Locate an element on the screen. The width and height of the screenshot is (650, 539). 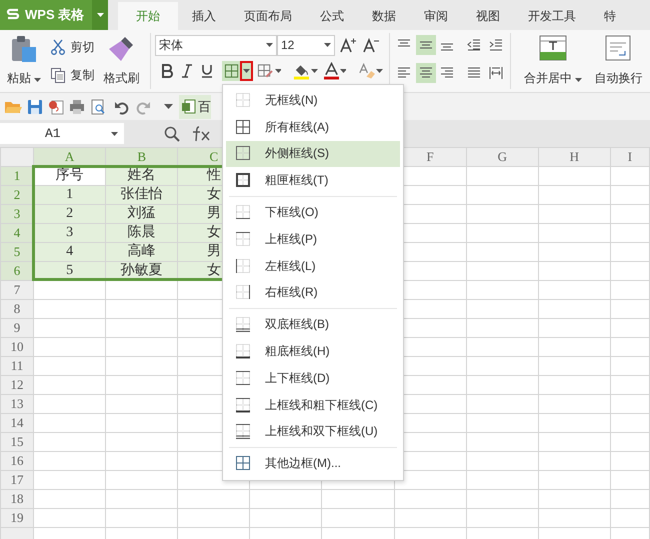
document-export-icon is located at coordinates (56, 106).